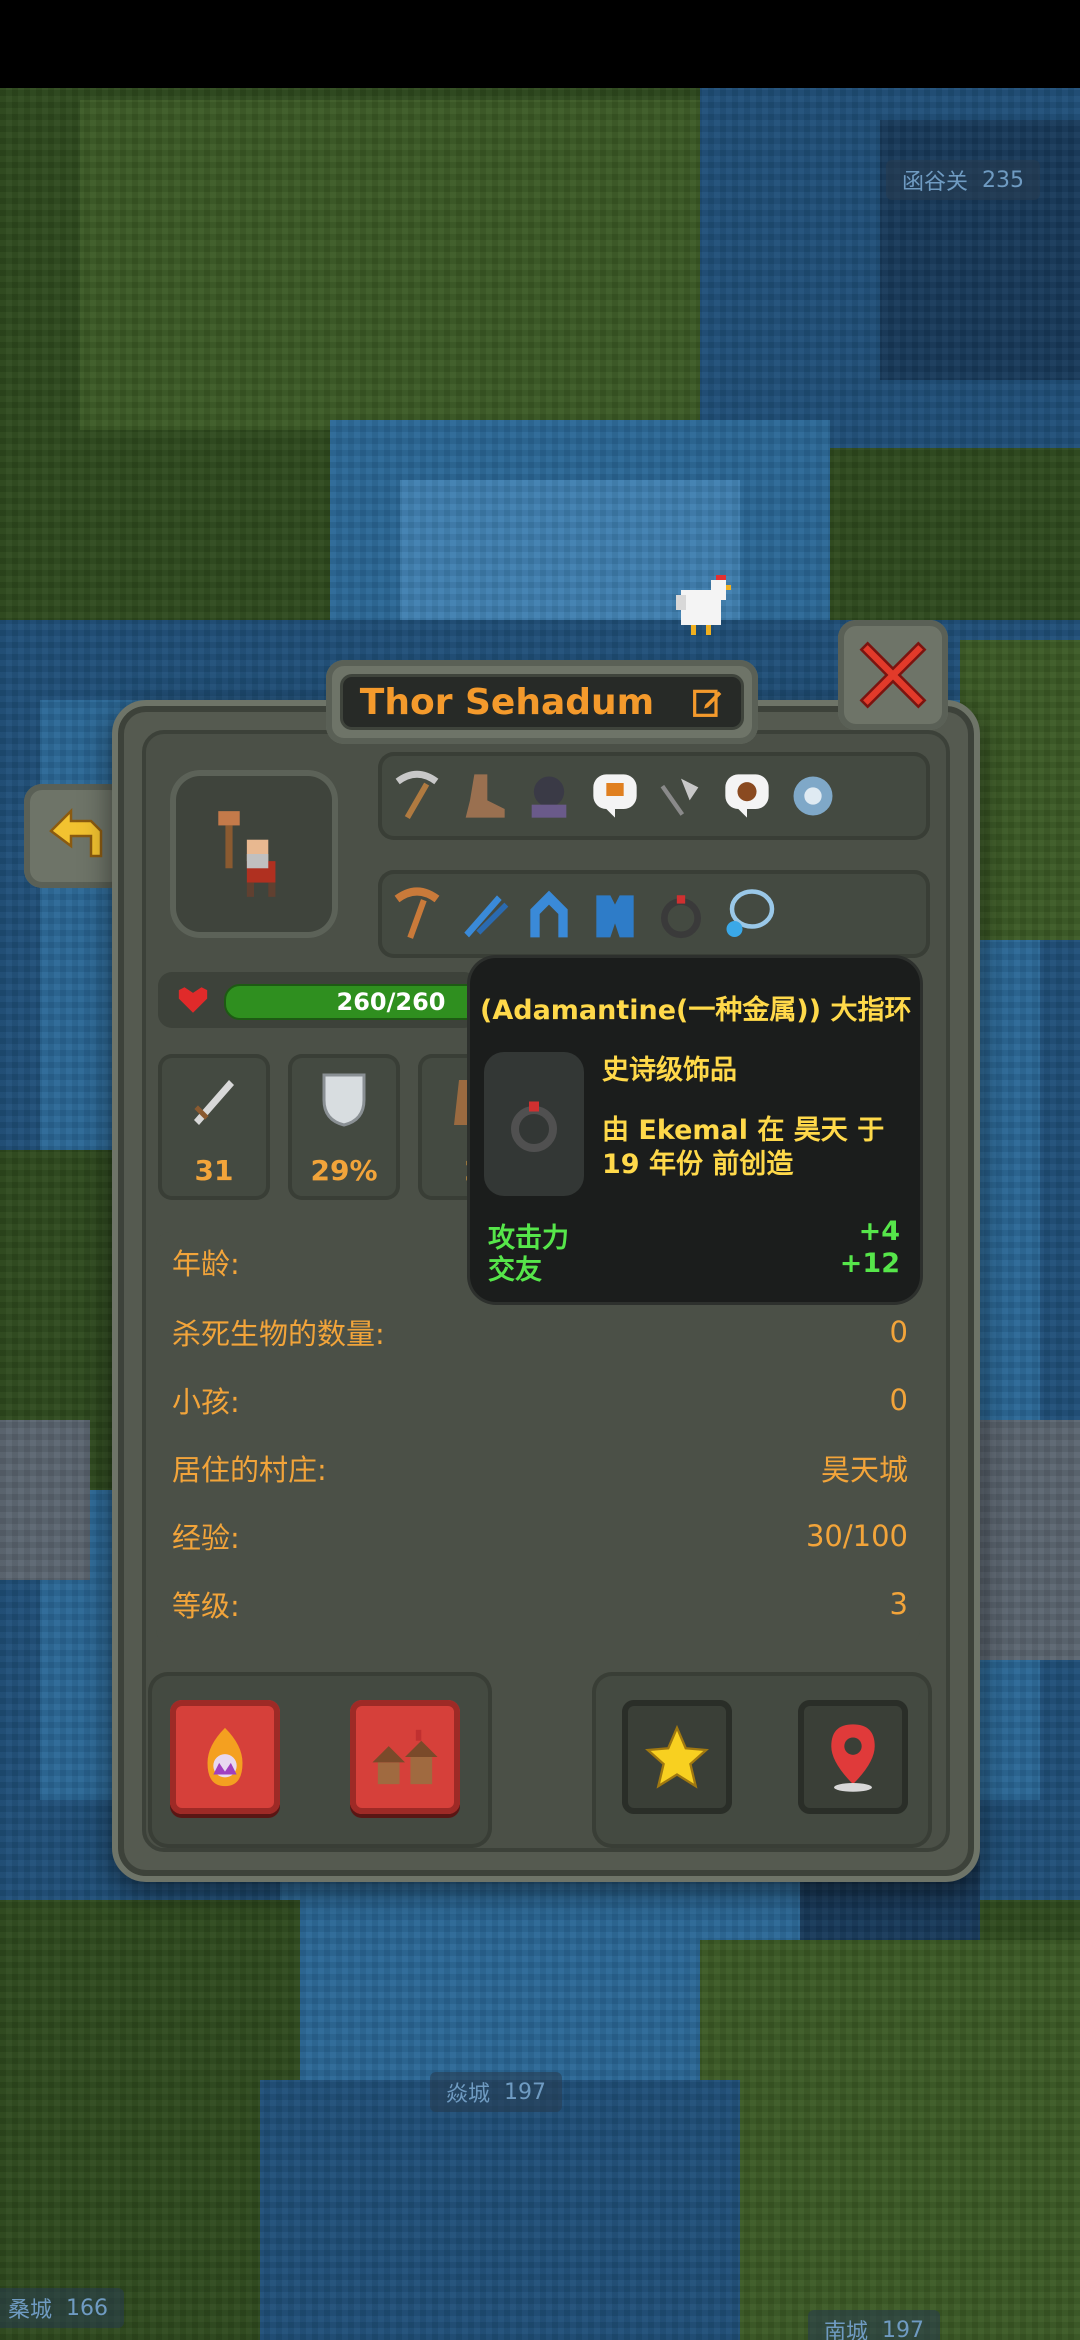  What do you see at coordinates (615, 914) in the screenshot?
I see `blue-armor-icon` at bounding box center [615, 914].